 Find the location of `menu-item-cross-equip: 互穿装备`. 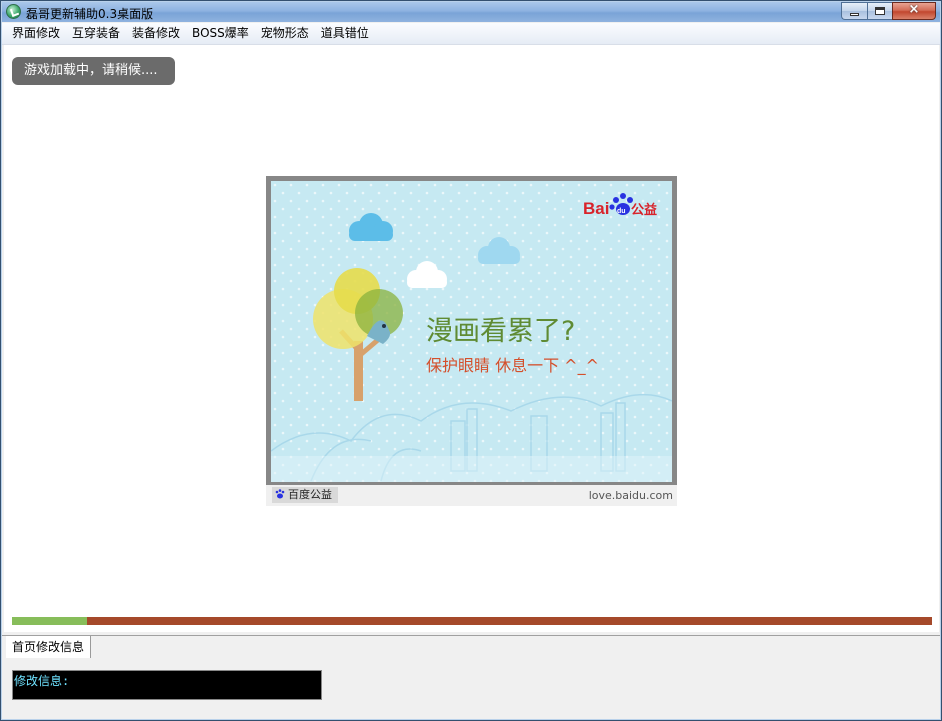

menu-item-cross-equip: 互穿装备 is located at coordinates (96, 33).